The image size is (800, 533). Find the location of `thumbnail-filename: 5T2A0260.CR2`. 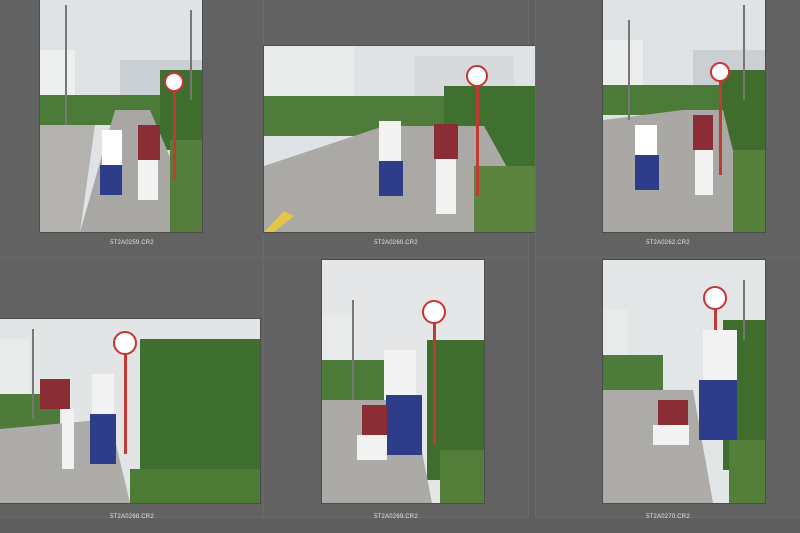

thumbnail-filename: 5T2A0260.CR2 is located at coordinates (396, 243).